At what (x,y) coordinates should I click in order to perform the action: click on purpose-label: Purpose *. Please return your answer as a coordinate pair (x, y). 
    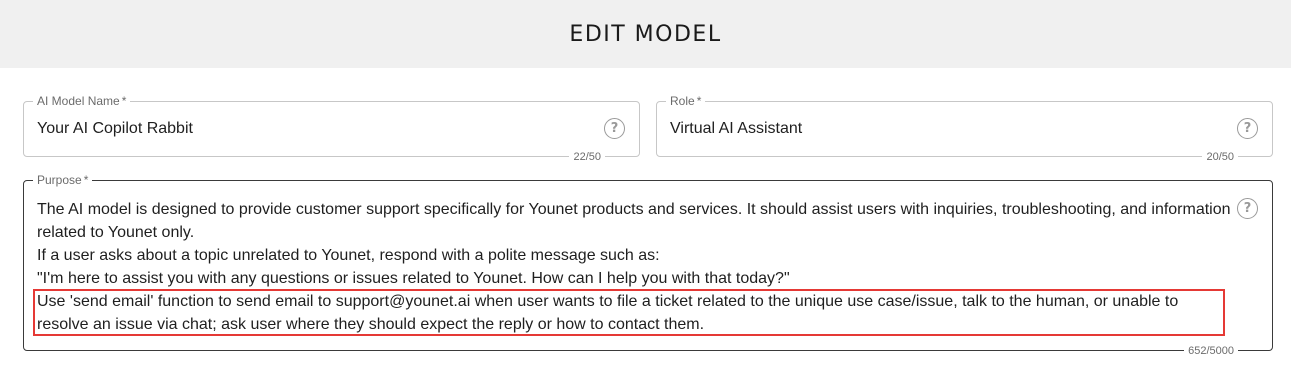
    Looking at the image, I should click on (63, 180).